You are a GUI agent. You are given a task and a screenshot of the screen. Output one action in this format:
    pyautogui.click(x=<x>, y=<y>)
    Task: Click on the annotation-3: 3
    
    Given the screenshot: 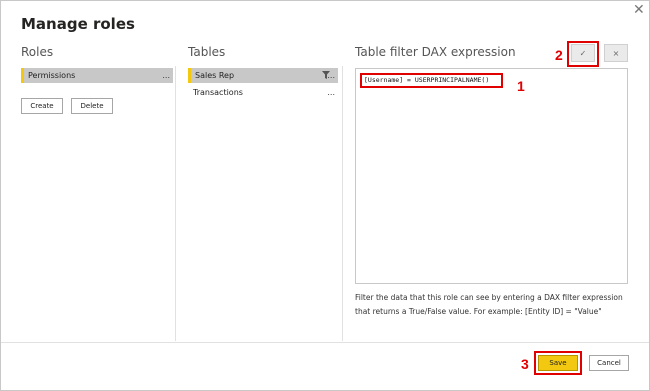 What is the action you would take?
    pyautogui.click(x=525, y=364)
    